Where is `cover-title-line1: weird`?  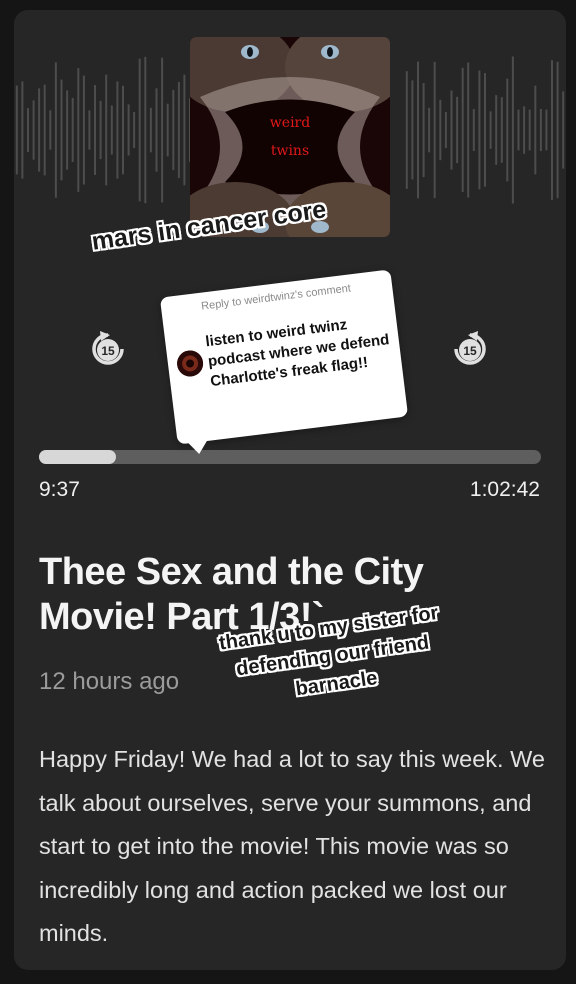
cover-title-line1: weird is located at coordinates (290, 123).